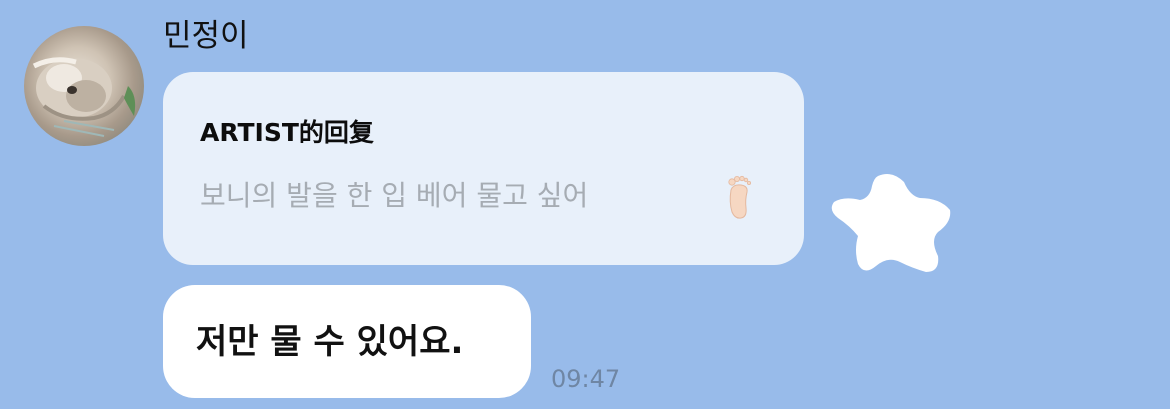 This screenshot has height=409, width=1170. Describe the element at coordinates (206, 36) in the screenshot. I see `sender-name: 민정이` at that location.